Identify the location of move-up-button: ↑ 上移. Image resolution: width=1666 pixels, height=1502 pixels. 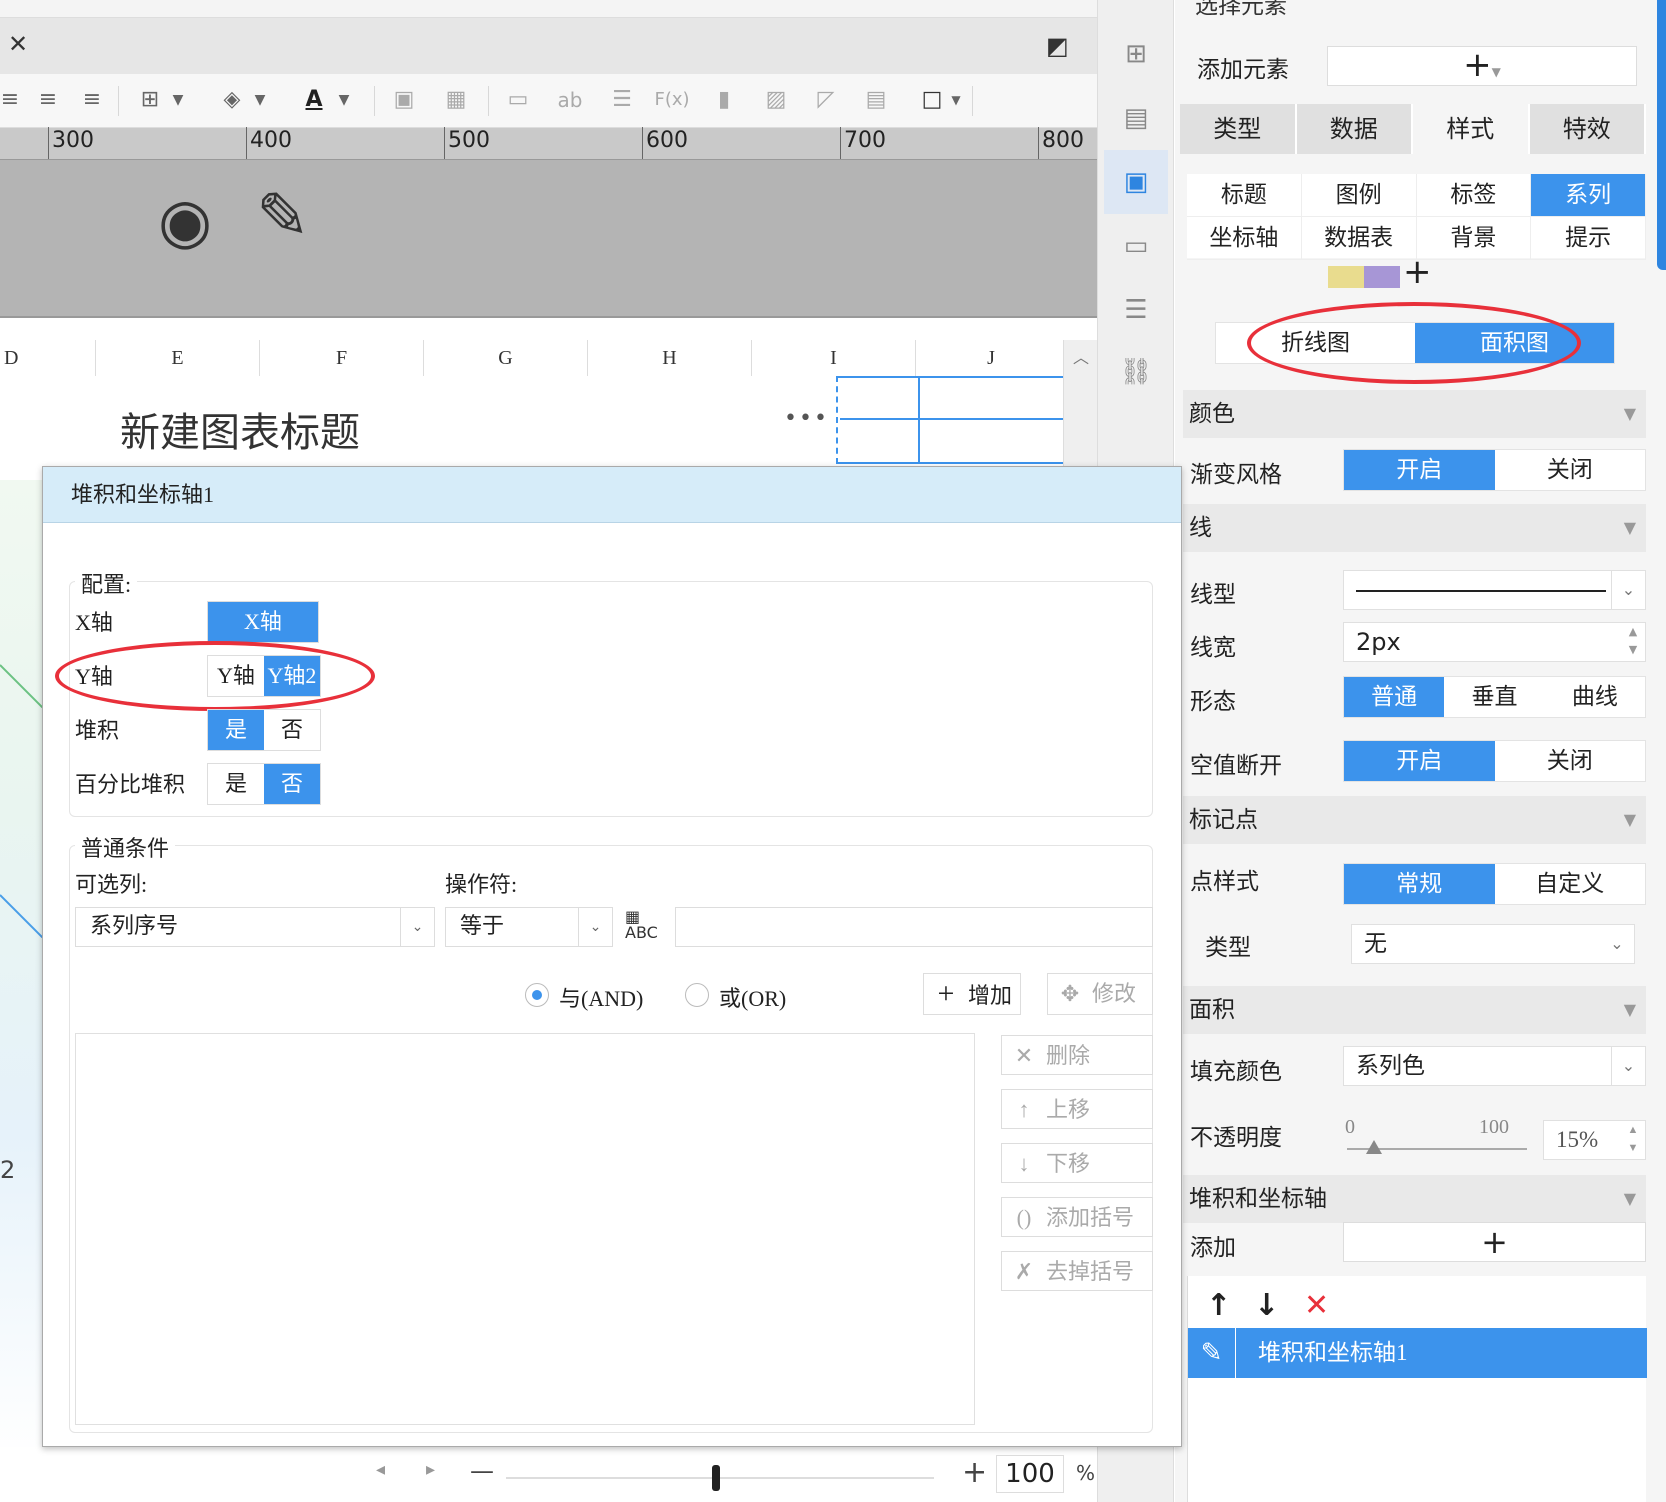
(1077, 1109).